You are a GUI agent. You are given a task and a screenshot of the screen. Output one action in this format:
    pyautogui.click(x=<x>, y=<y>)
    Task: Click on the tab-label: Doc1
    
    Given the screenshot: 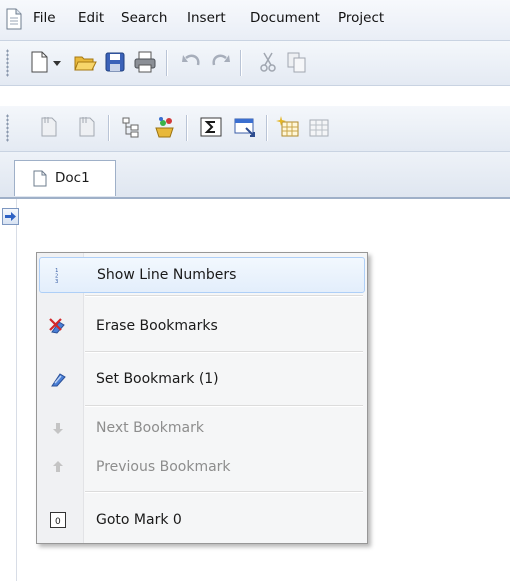 What is the action you would take?
    pyautogui.click(x=72, y=178)
    